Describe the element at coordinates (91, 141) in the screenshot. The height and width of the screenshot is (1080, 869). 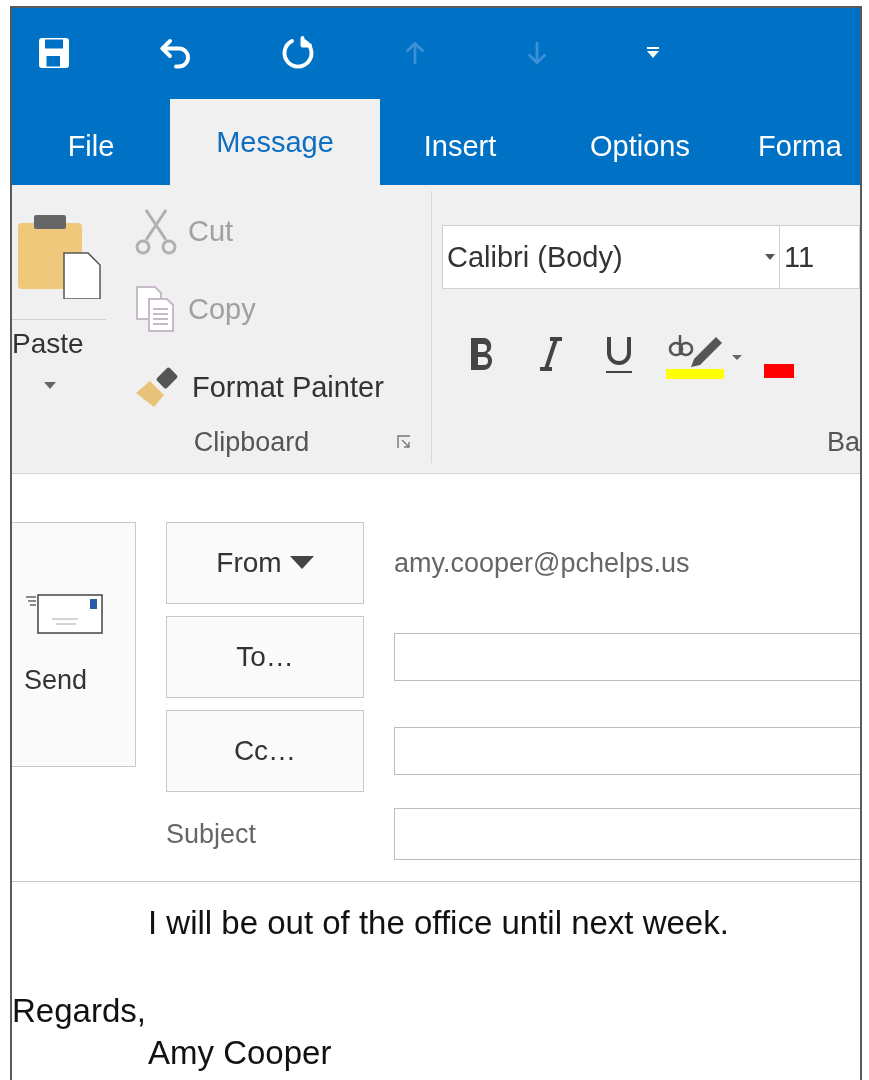
I see `ribbon-tab: File` at that location.